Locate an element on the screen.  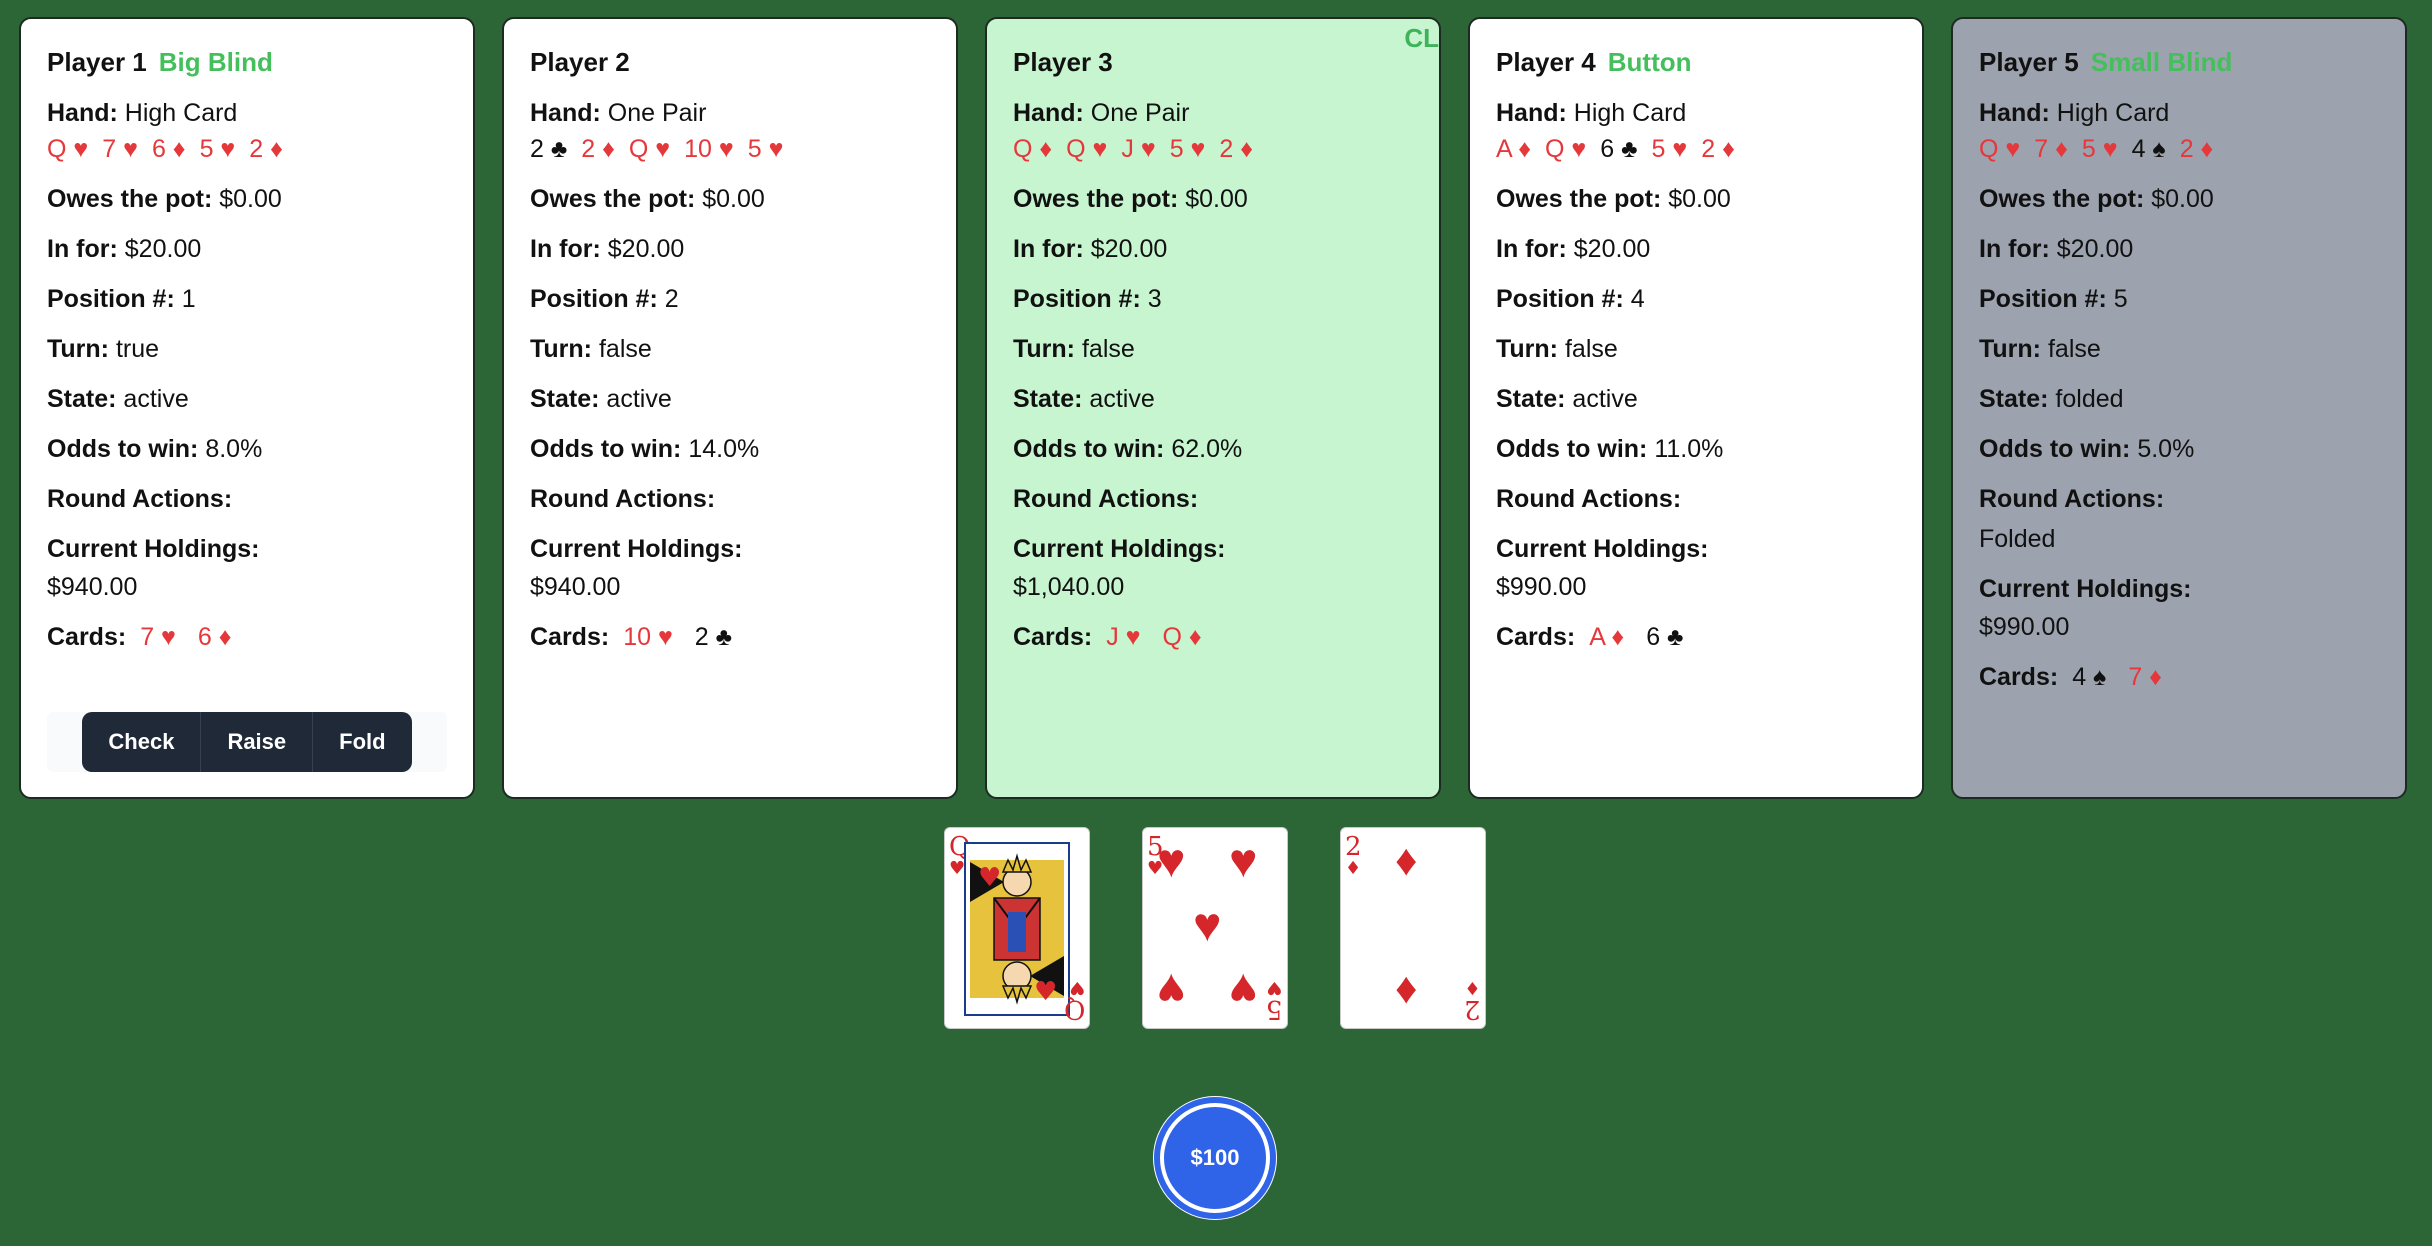
hole-cards-row: Cards: 10 ♥ 2 ♣ is located at coordinates (730, 637).